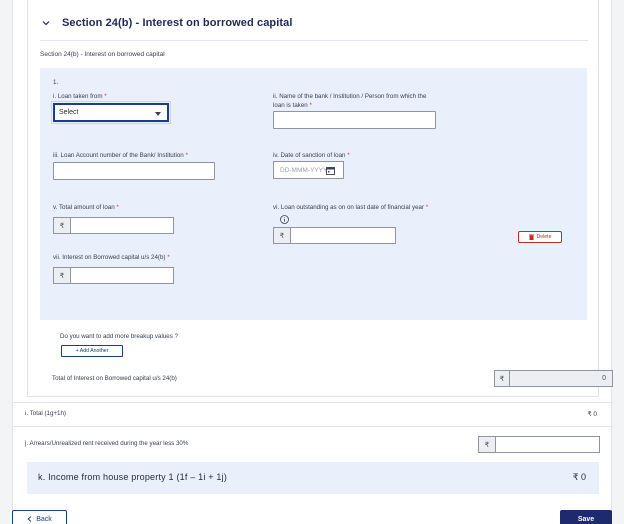 This screenshot has width=624, height=524. What do you see at coordinates (46, 23) in the screenshot?
I see `chevron-down-icon` at bounding box center [46, 23].